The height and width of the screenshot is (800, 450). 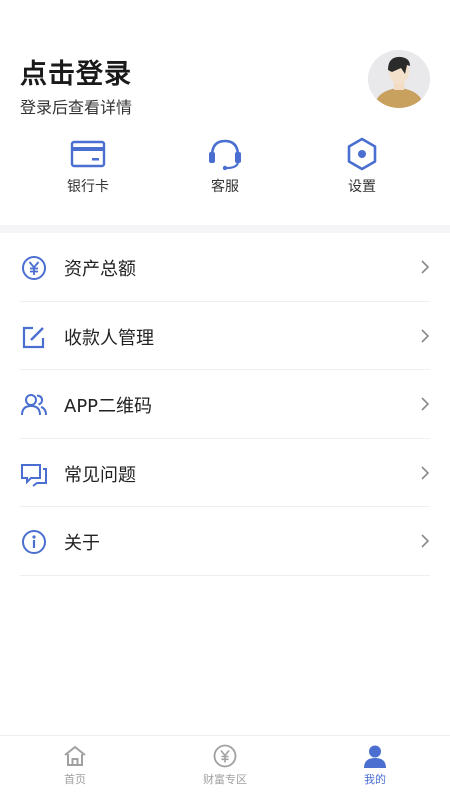 I want to click on login-subtitle: 登录后查看详情, so click(x=76, y=107).